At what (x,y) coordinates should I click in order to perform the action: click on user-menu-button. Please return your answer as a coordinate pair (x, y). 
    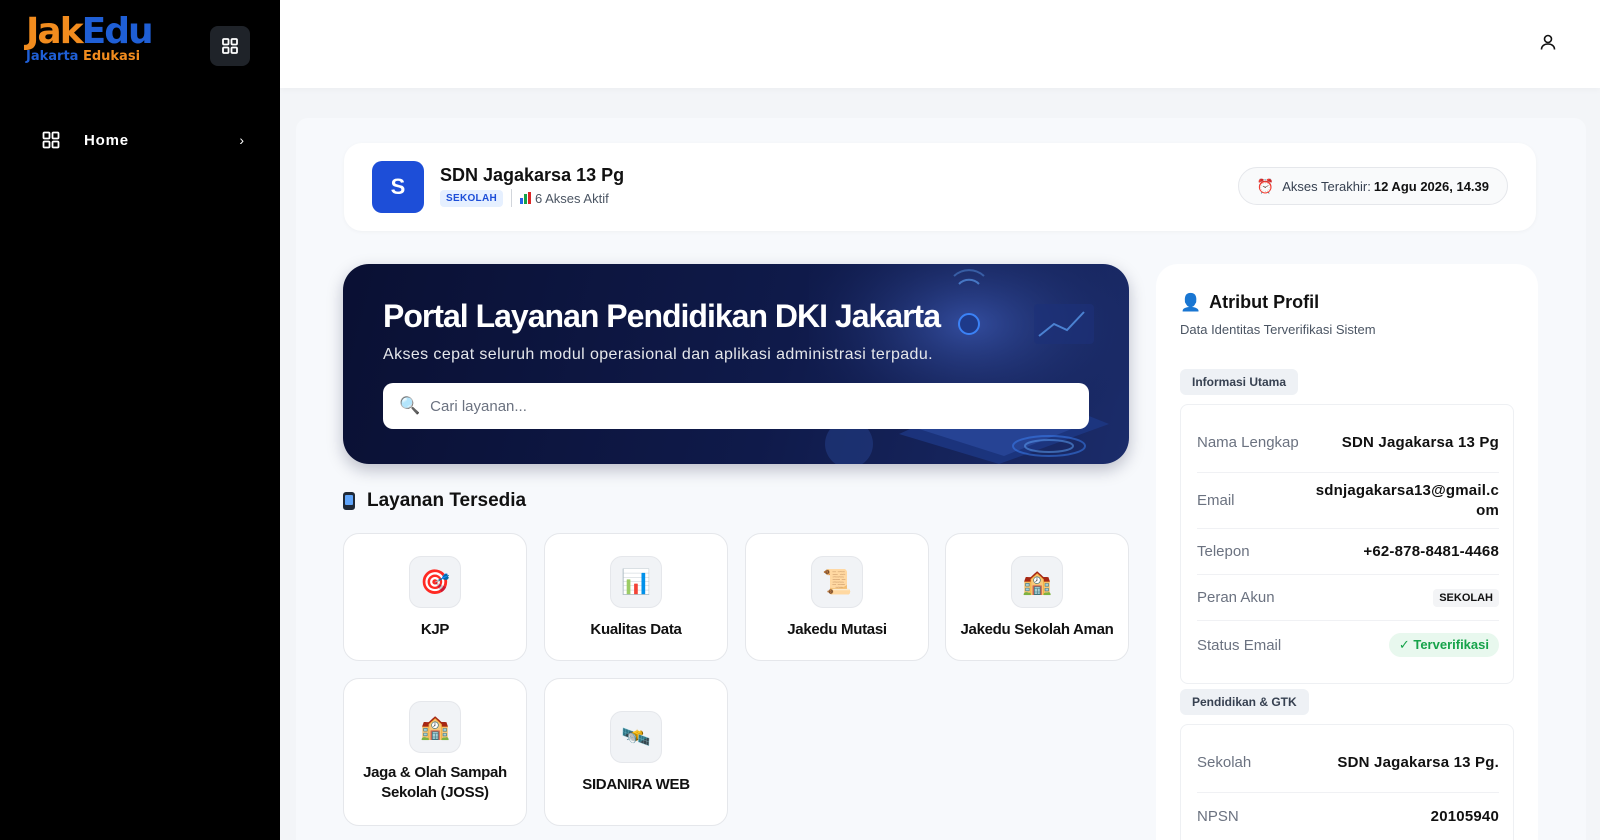
    Looking at the image, I should click on (1548, 42).